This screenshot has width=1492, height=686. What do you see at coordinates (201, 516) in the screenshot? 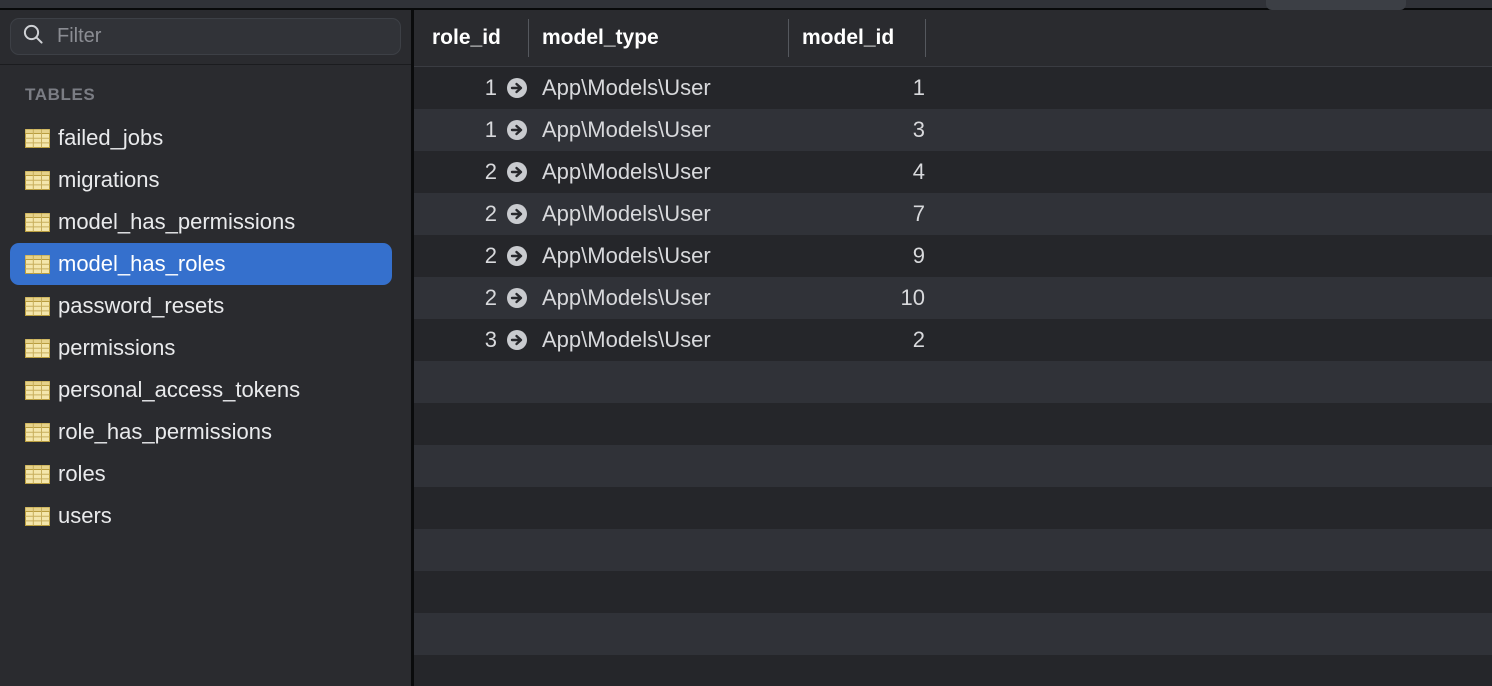
I see `sidebar-item-users: users` at bounding box center [201, 516].